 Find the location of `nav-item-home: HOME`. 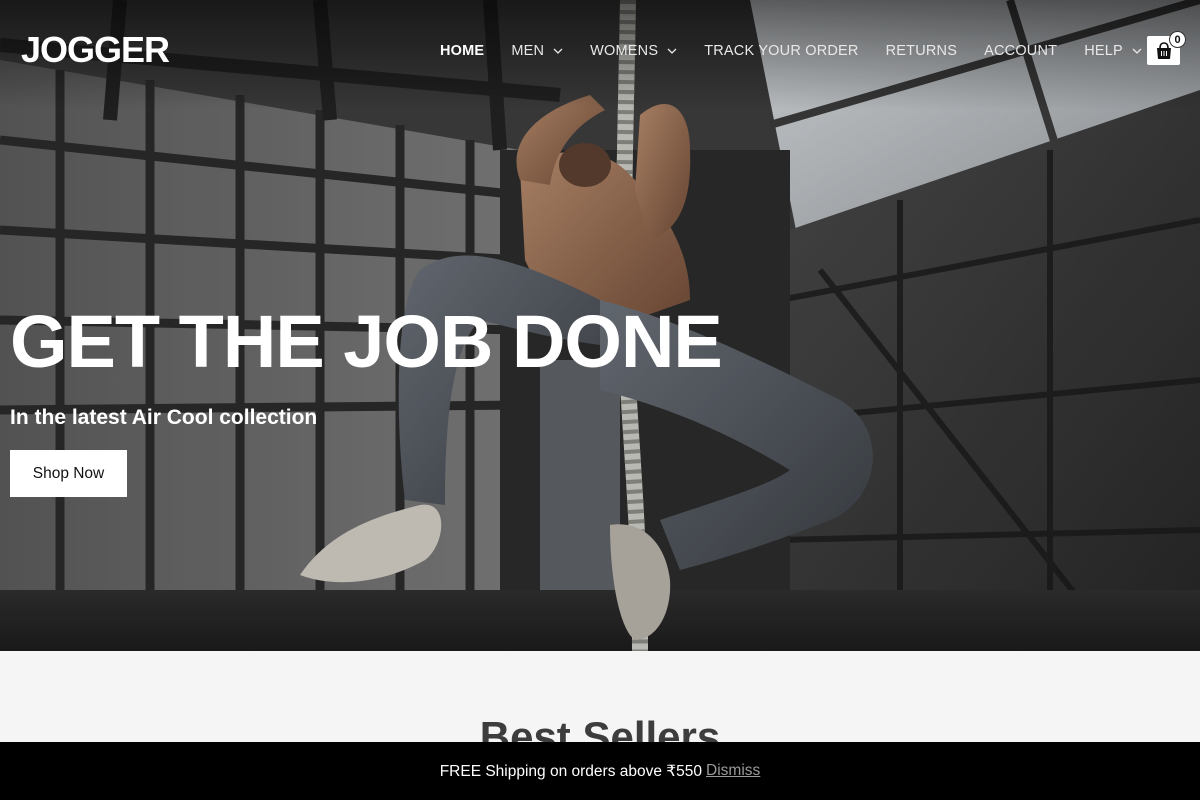

nav-item-home: HOME is located at coordinates (462, 51).